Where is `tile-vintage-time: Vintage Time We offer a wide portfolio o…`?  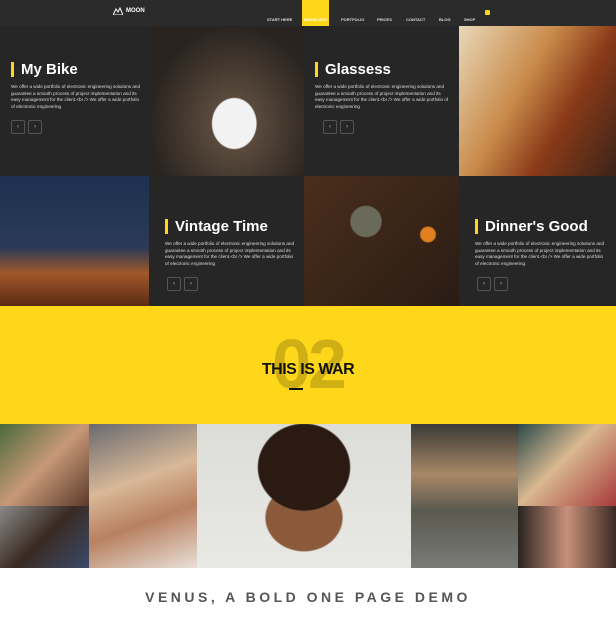
tile-vintage-time: Vintage Time We offer a wide portfolio o… is located at coordinates (226, 241).